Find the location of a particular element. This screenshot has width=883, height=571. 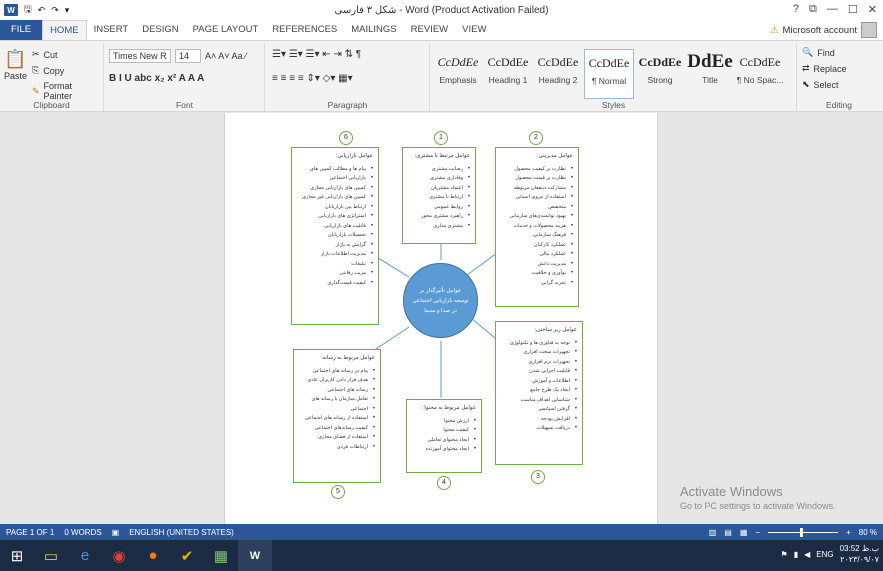

calculator-icon: ▦ is located at coordinates (221, 555).